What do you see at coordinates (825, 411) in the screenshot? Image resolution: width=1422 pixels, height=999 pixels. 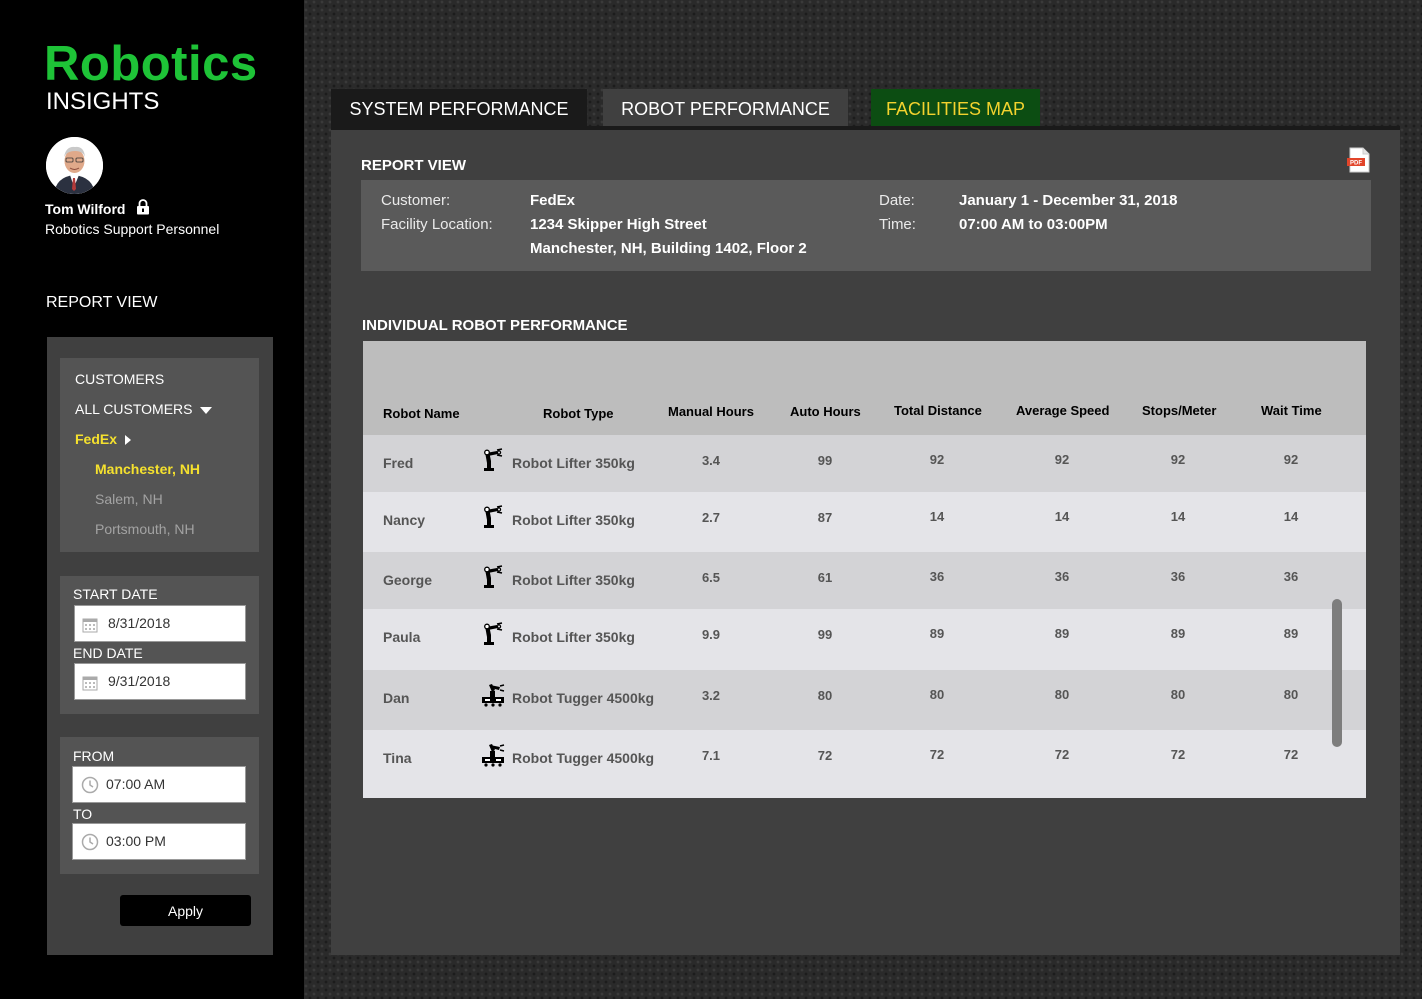 I see `col-auto-hours: Auto Hours` at bounding box center [825, 411].